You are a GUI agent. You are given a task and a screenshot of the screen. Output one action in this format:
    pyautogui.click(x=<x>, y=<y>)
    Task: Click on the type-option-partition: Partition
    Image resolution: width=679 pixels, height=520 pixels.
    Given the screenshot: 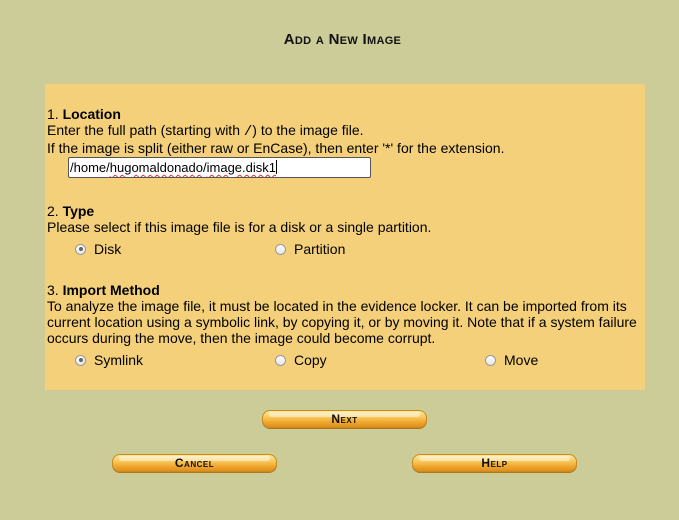 What is the action you would take?
    pyautogui.click(x=310, y=249)
    